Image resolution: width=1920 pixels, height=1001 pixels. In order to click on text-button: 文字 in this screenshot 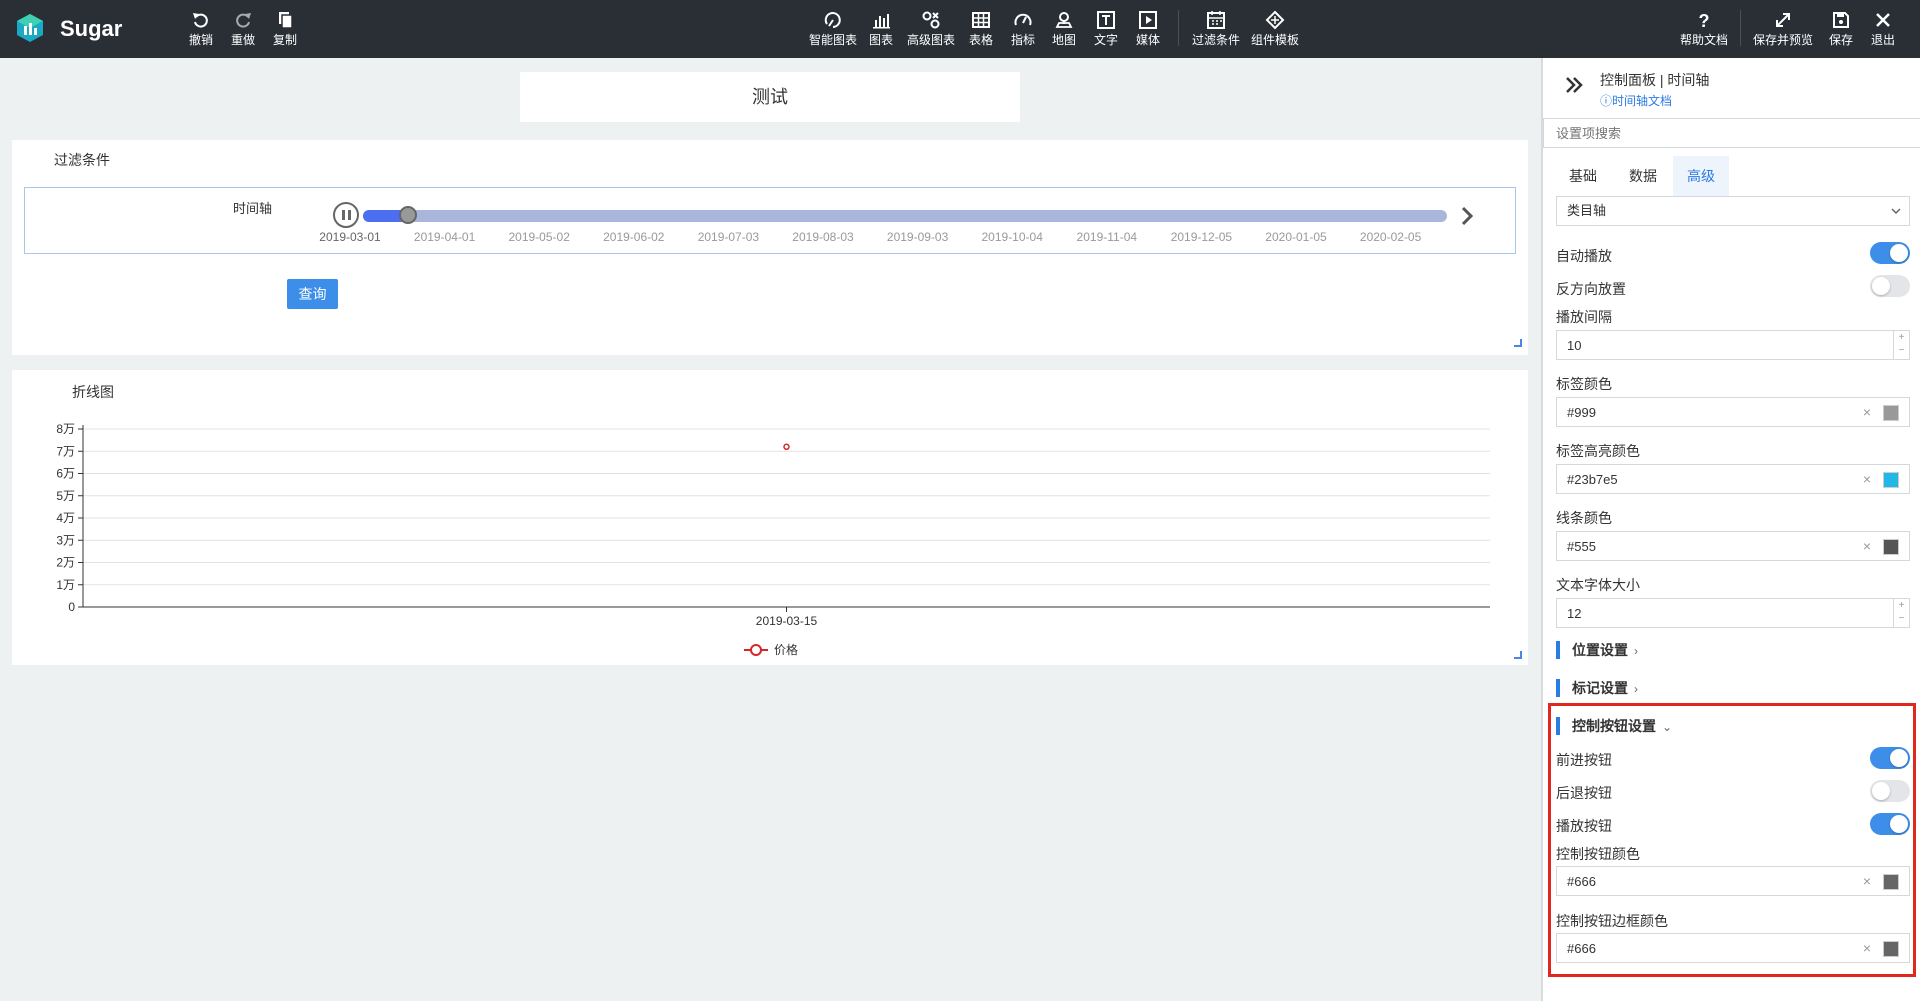, I will do `click(1106, 31)`.